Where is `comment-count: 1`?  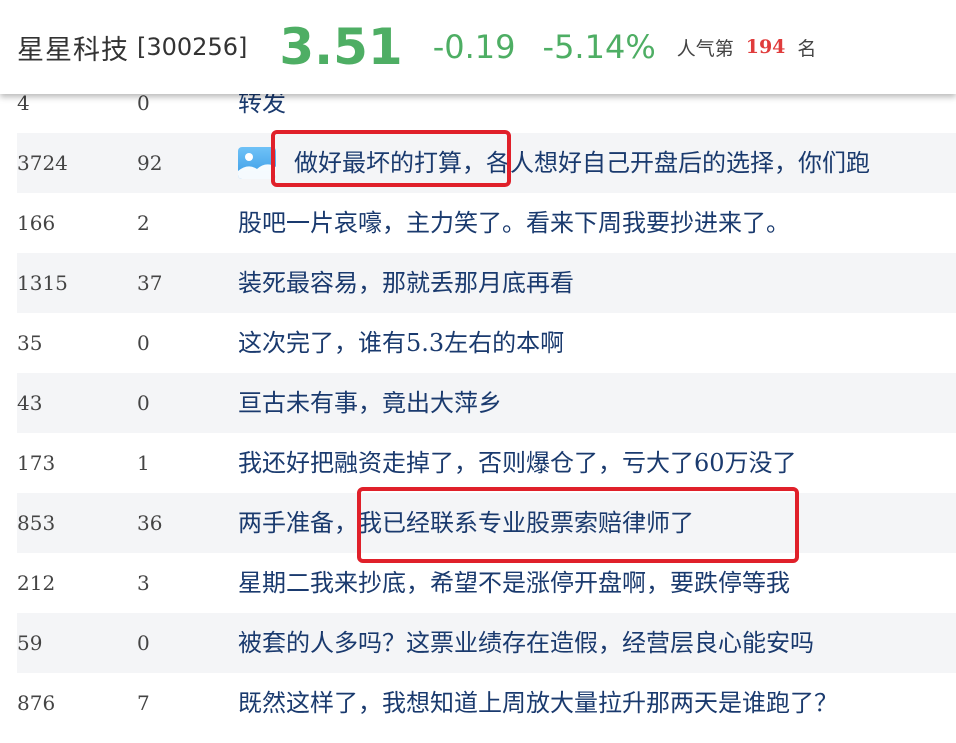
comment-count: 1 is located at coordinates (143, 463).